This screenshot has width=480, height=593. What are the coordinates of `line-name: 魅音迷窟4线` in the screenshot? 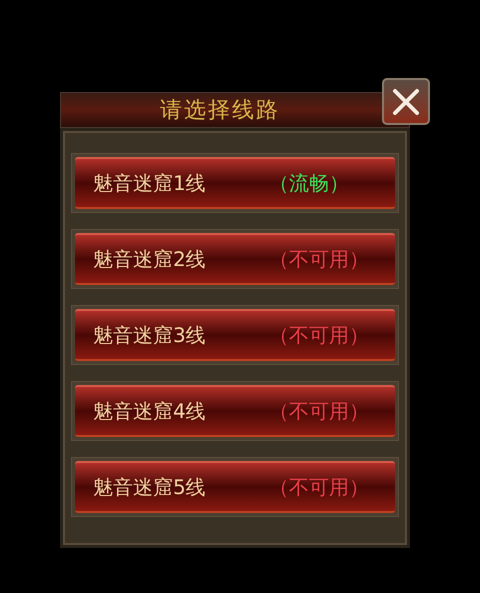 It's located at (150, 411).